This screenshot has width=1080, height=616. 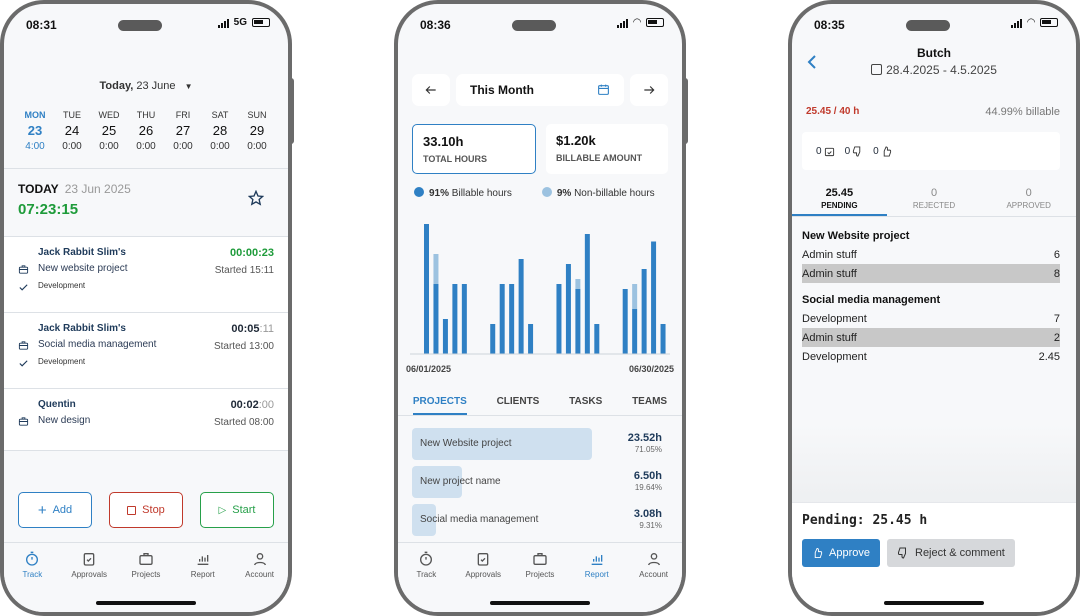 What do you see at coordinates (243, 346) in the screenshot?
I see `entry-start: Started 13:00` at bounding box center [243, 346].